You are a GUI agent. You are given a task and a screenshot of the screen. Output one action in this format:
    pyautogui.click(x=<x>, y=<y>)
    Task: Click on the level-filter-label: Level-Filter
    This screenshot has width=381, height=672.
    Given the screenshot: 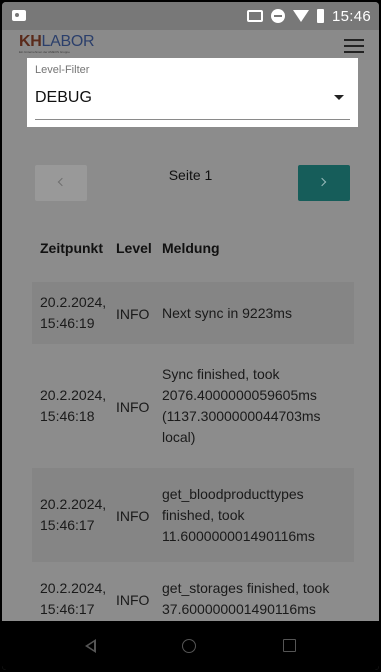 What is the action you would take?
    pyautogui.click(x=62, y=70)
    